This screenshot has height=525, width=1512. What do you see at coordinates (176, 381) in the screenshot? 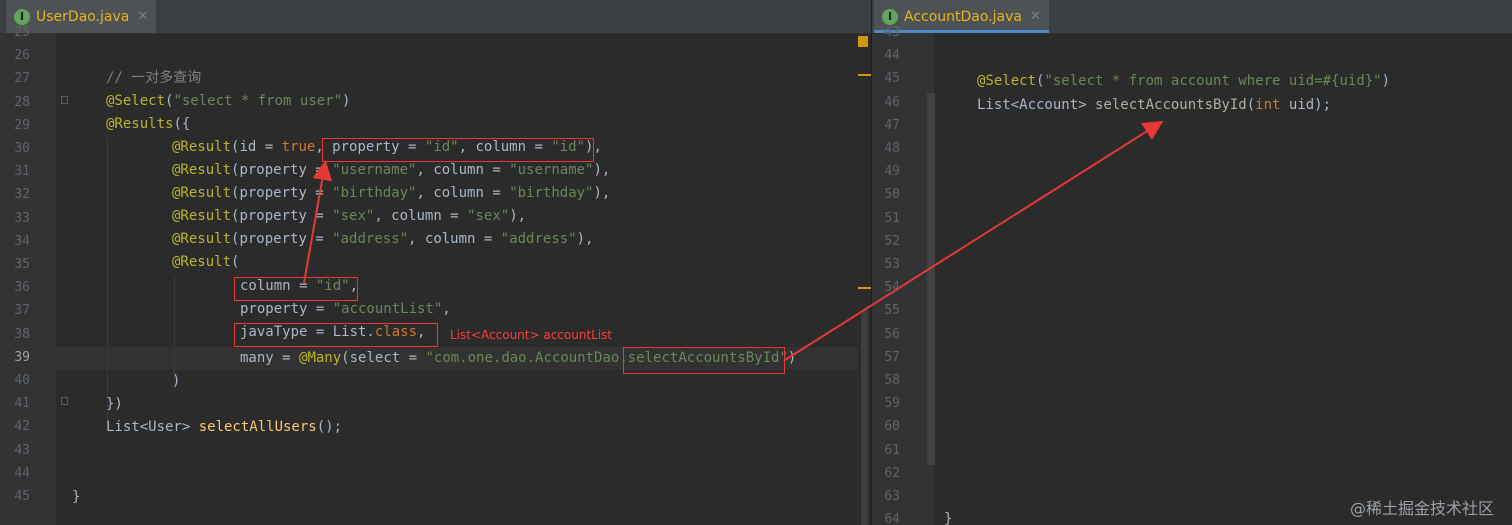
I see `code-line-40: )` at bounding box center [176, 381].